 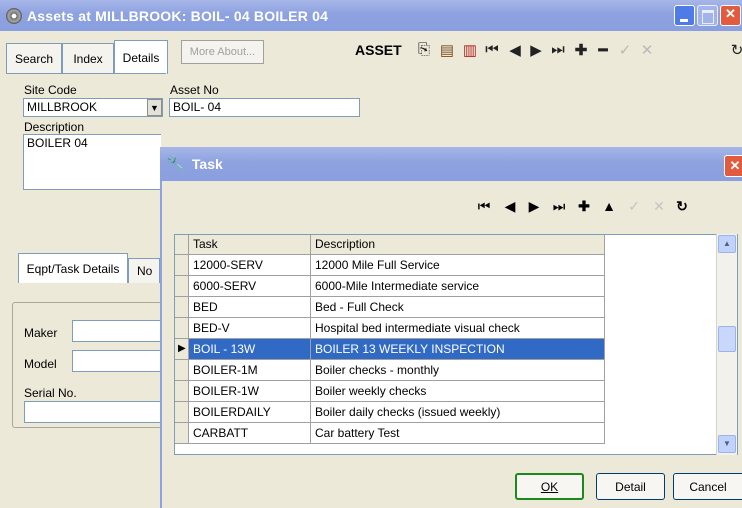 What do you see at coordinates (154, 107) in the screenshot?
I see `chevron-down-icon: ▼` at bounding box center [154, 107].